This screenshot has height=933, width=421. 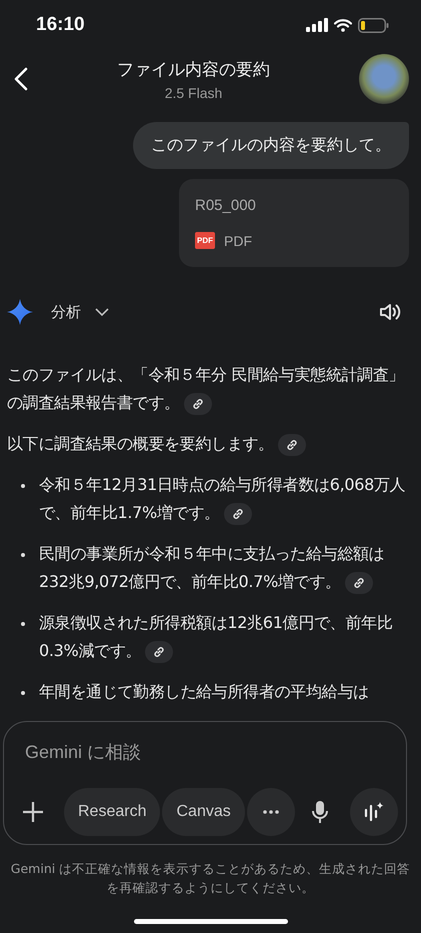 I want to click on file-type: PDF, so click(x=238, y=240).